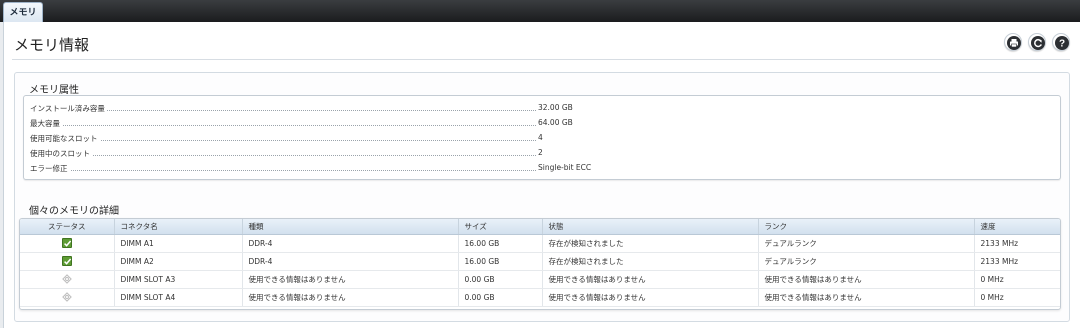 The width and height of the screenshot is (1080, 328). Describe the element at coordinates (178, 243) in the screenshot. I see `connector-cell: DIMM A1` at that location.